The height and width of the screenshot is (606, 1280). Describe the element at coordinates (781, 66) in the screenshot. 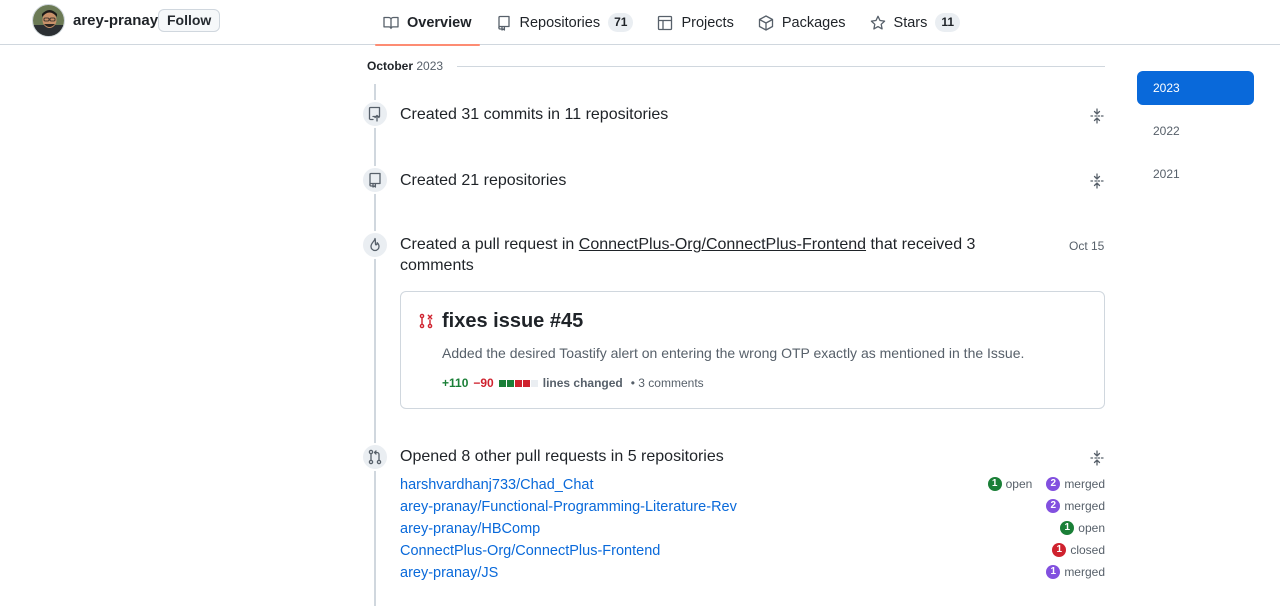

I see `month-divider` at that location.